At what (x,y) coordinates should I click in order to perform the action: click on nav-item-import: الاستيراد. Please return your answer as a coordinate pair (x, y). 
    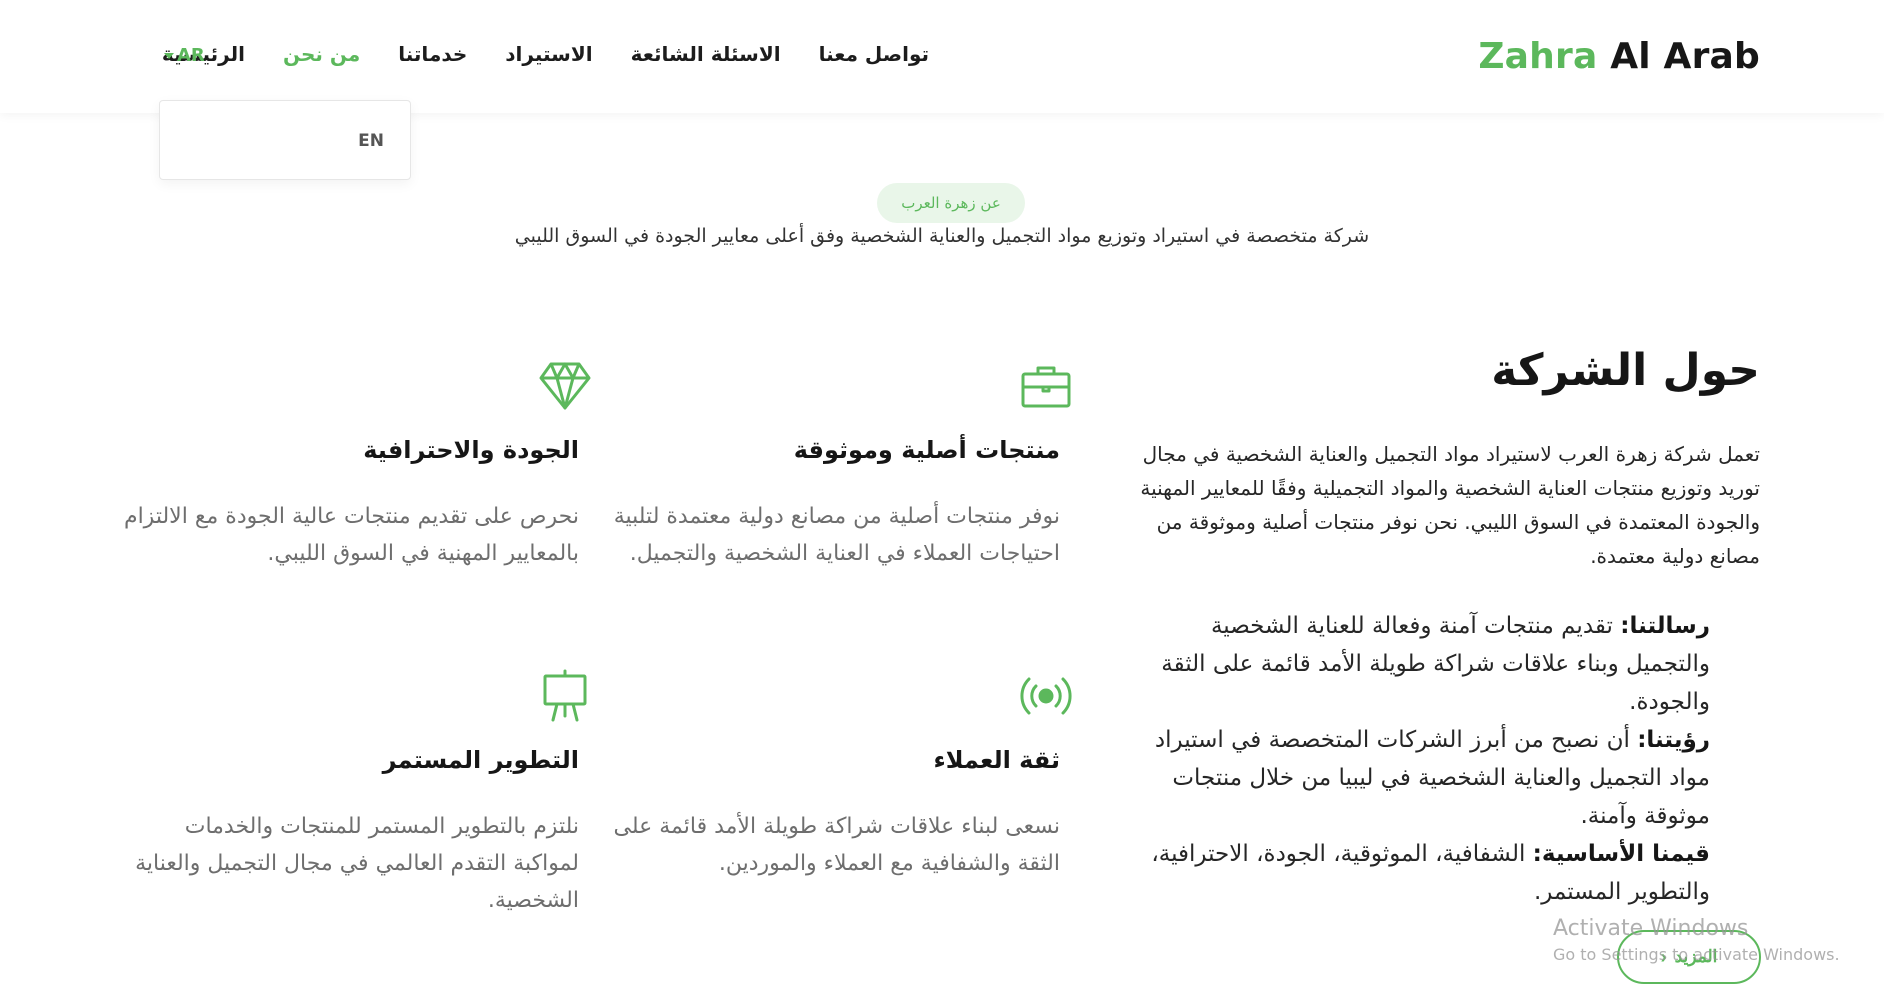
    Looking at the image, I should click on (548, 54).